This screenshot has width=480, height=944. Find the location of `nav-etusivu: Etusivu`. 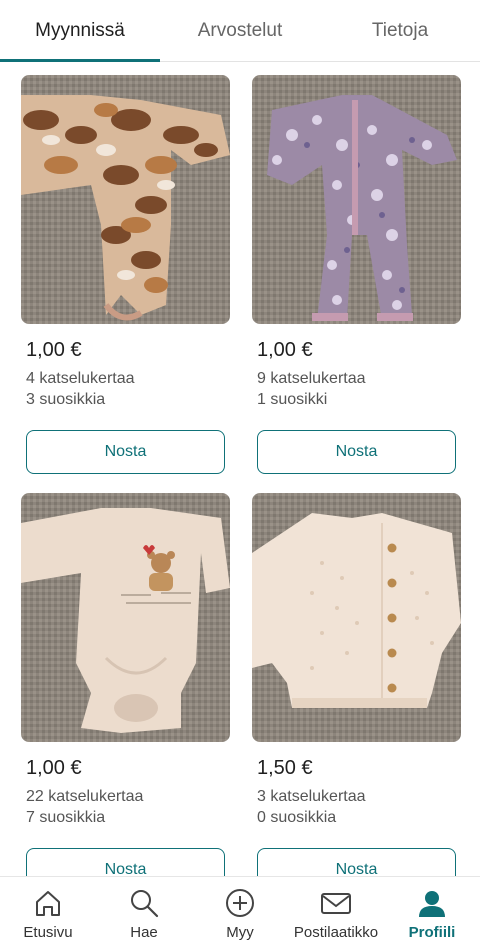

nav-etusivu: Etusivu is located at coordinates (48, 910).